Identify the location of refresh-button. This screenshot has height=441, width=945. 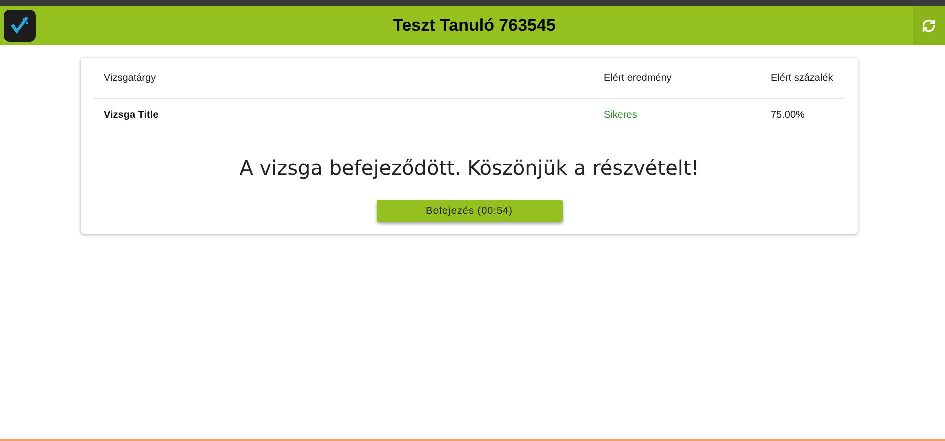
(929, 25).